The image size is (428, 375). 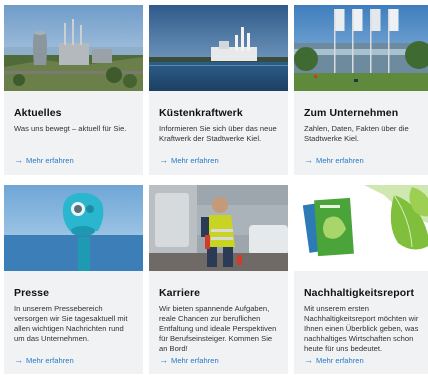 What do you see at coordinates (70, 128) in the screenshot?
I see `card-description: Was uns bewegt – aktuell für Sie.` at bounding box center [70, 128].